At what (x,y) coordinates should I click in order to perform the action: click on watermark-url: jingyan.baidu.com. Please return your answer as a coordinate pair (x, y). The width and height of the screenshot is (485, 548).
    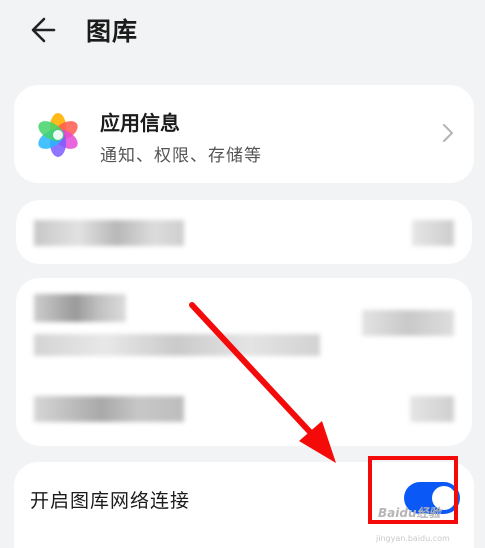
    Looking at the image, I should click on (413, 538).